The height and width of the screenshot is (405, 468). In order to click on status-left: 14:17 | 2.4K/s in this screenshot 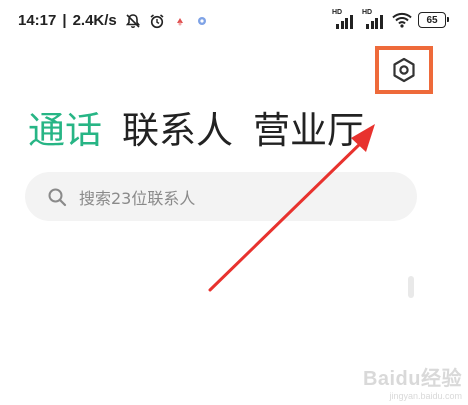, I will do `click(113, 20)`.